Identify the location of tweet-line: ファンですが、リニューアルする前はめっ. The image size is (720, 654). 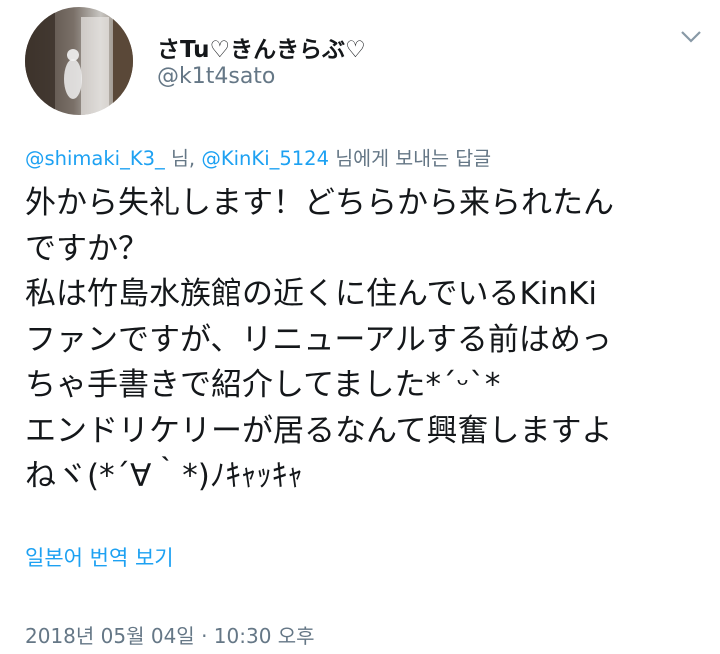
(318, 339).